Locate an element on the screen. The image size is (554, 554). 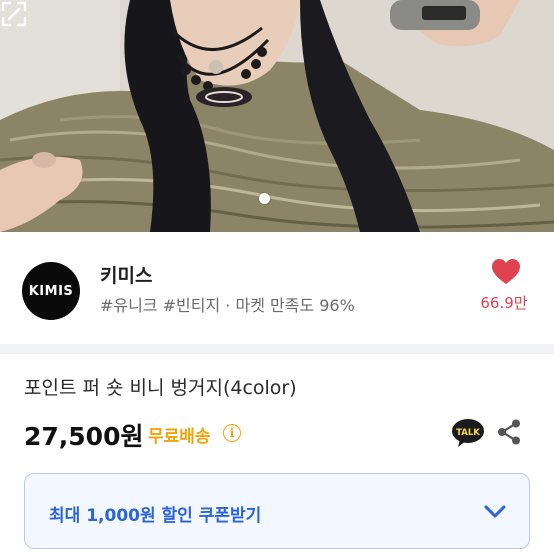
seller-logo-text: KIMIS is located at coordinates (51, 291).